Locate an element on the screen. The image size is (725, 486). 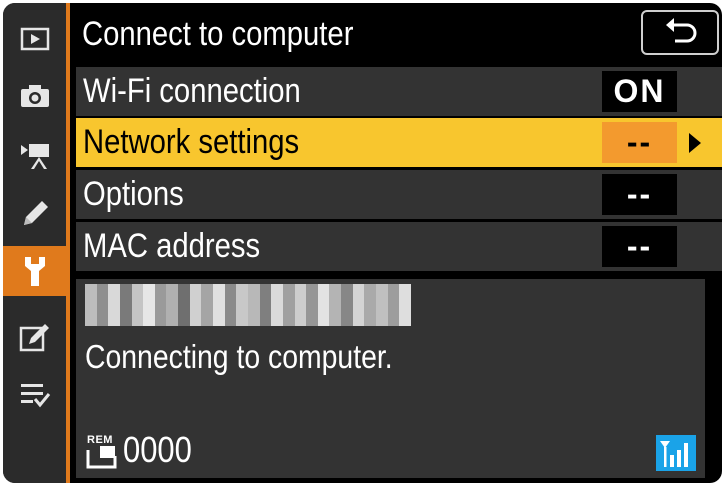
retouch-menu-icon is located at coordinates (34, 337).